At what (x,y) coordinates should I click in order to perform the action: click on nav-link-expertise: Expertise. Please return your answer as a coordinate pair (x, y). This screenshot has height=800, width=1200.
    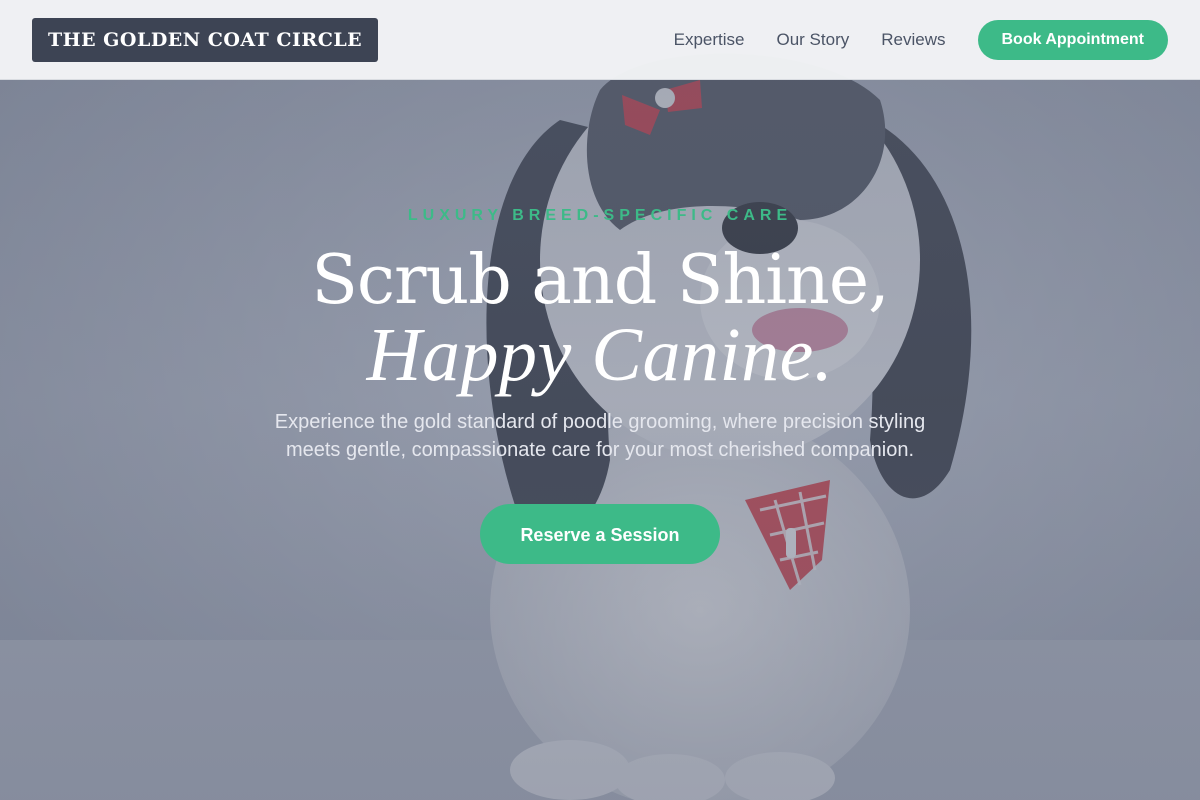
    Looking at the image, I should click on (709, 40).